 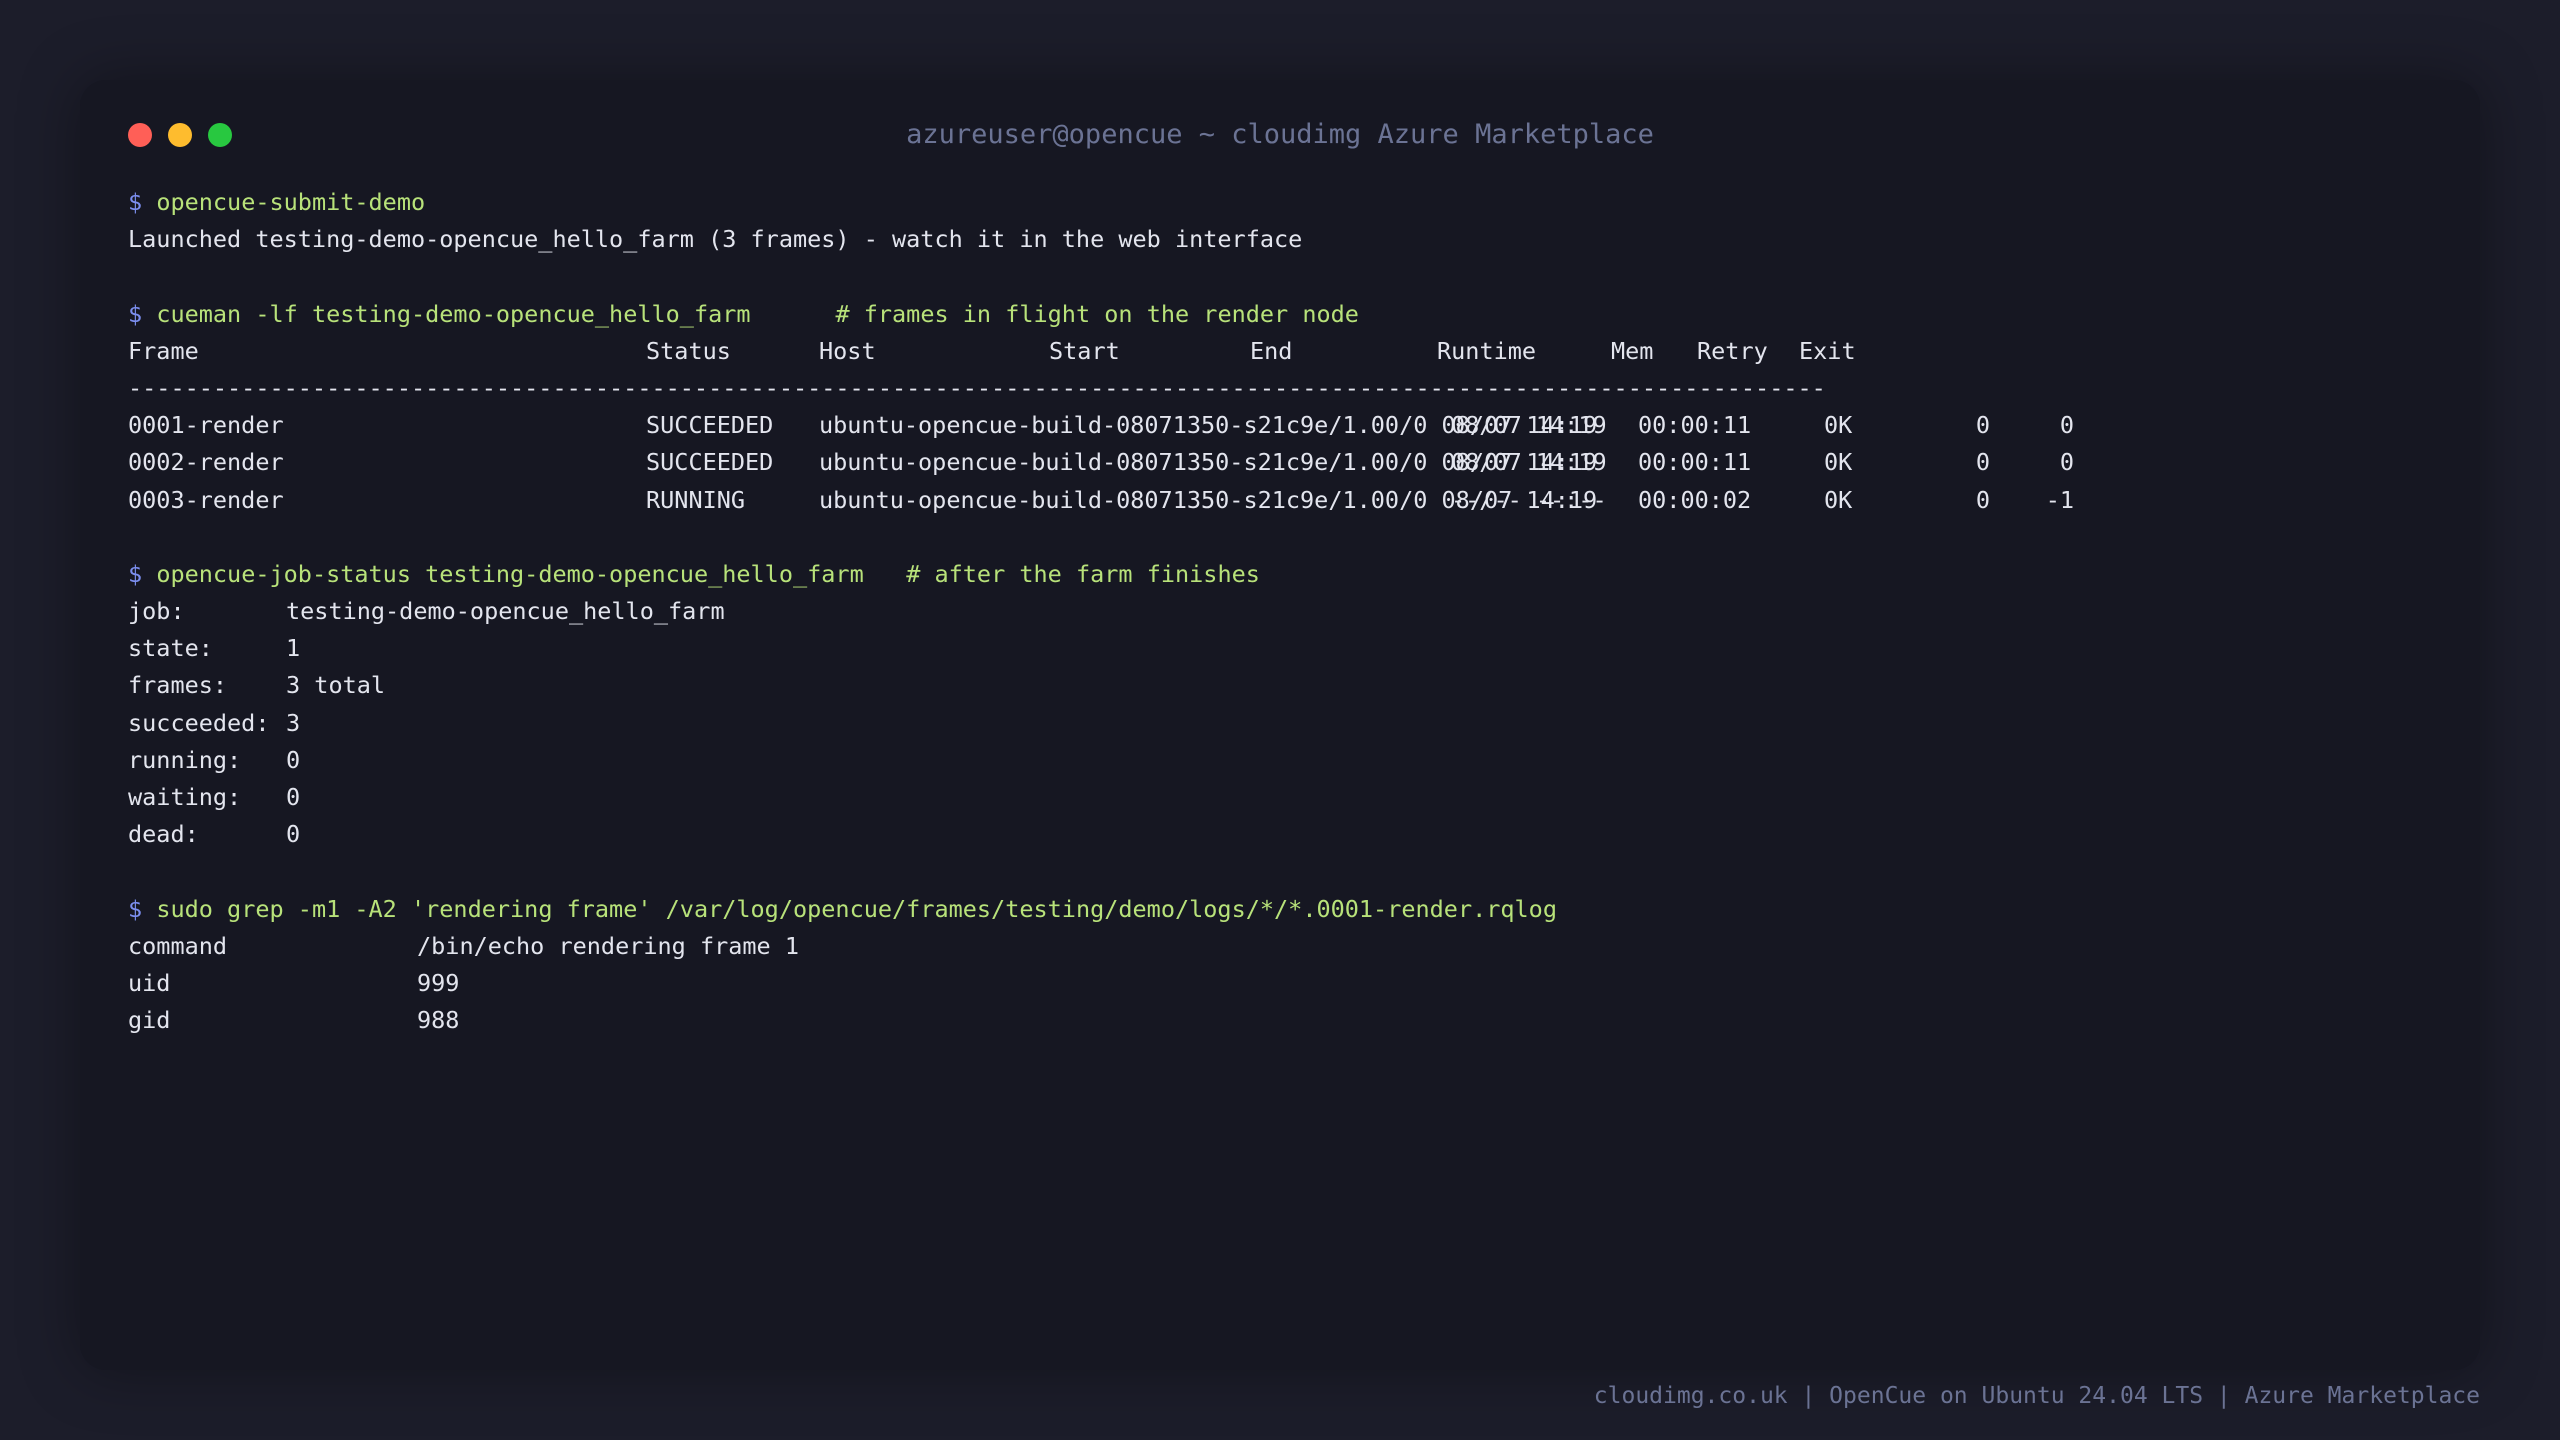 I want to click on field-key: dead:, so click(x=163, y=834).